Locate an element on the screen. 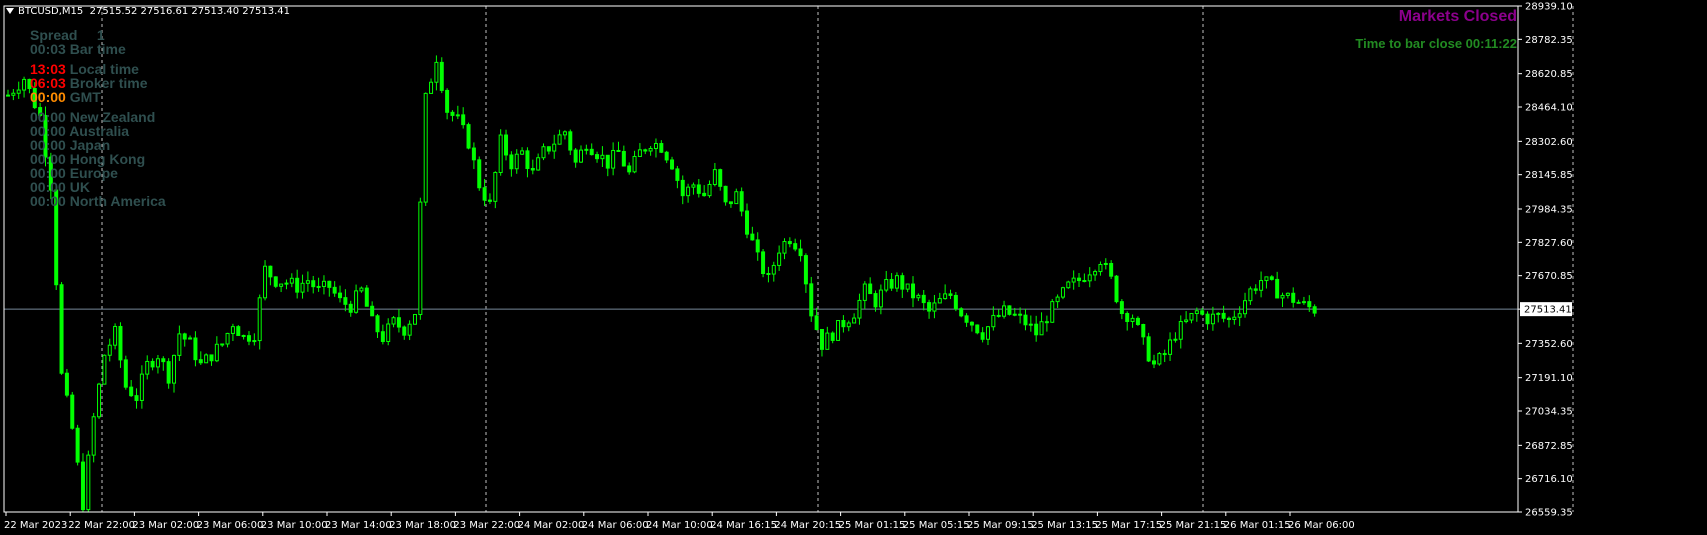  y-tick-label: 27191.10 is located at coordinates (1549, 378).